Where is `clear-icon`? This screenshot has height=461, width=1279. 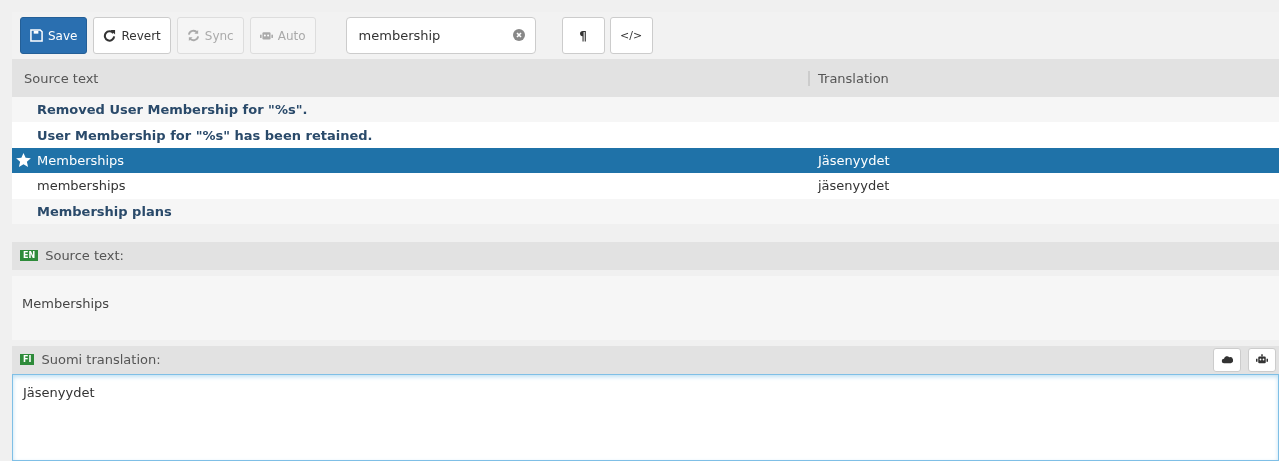
clear-icon is located at coordinates (518, 35).